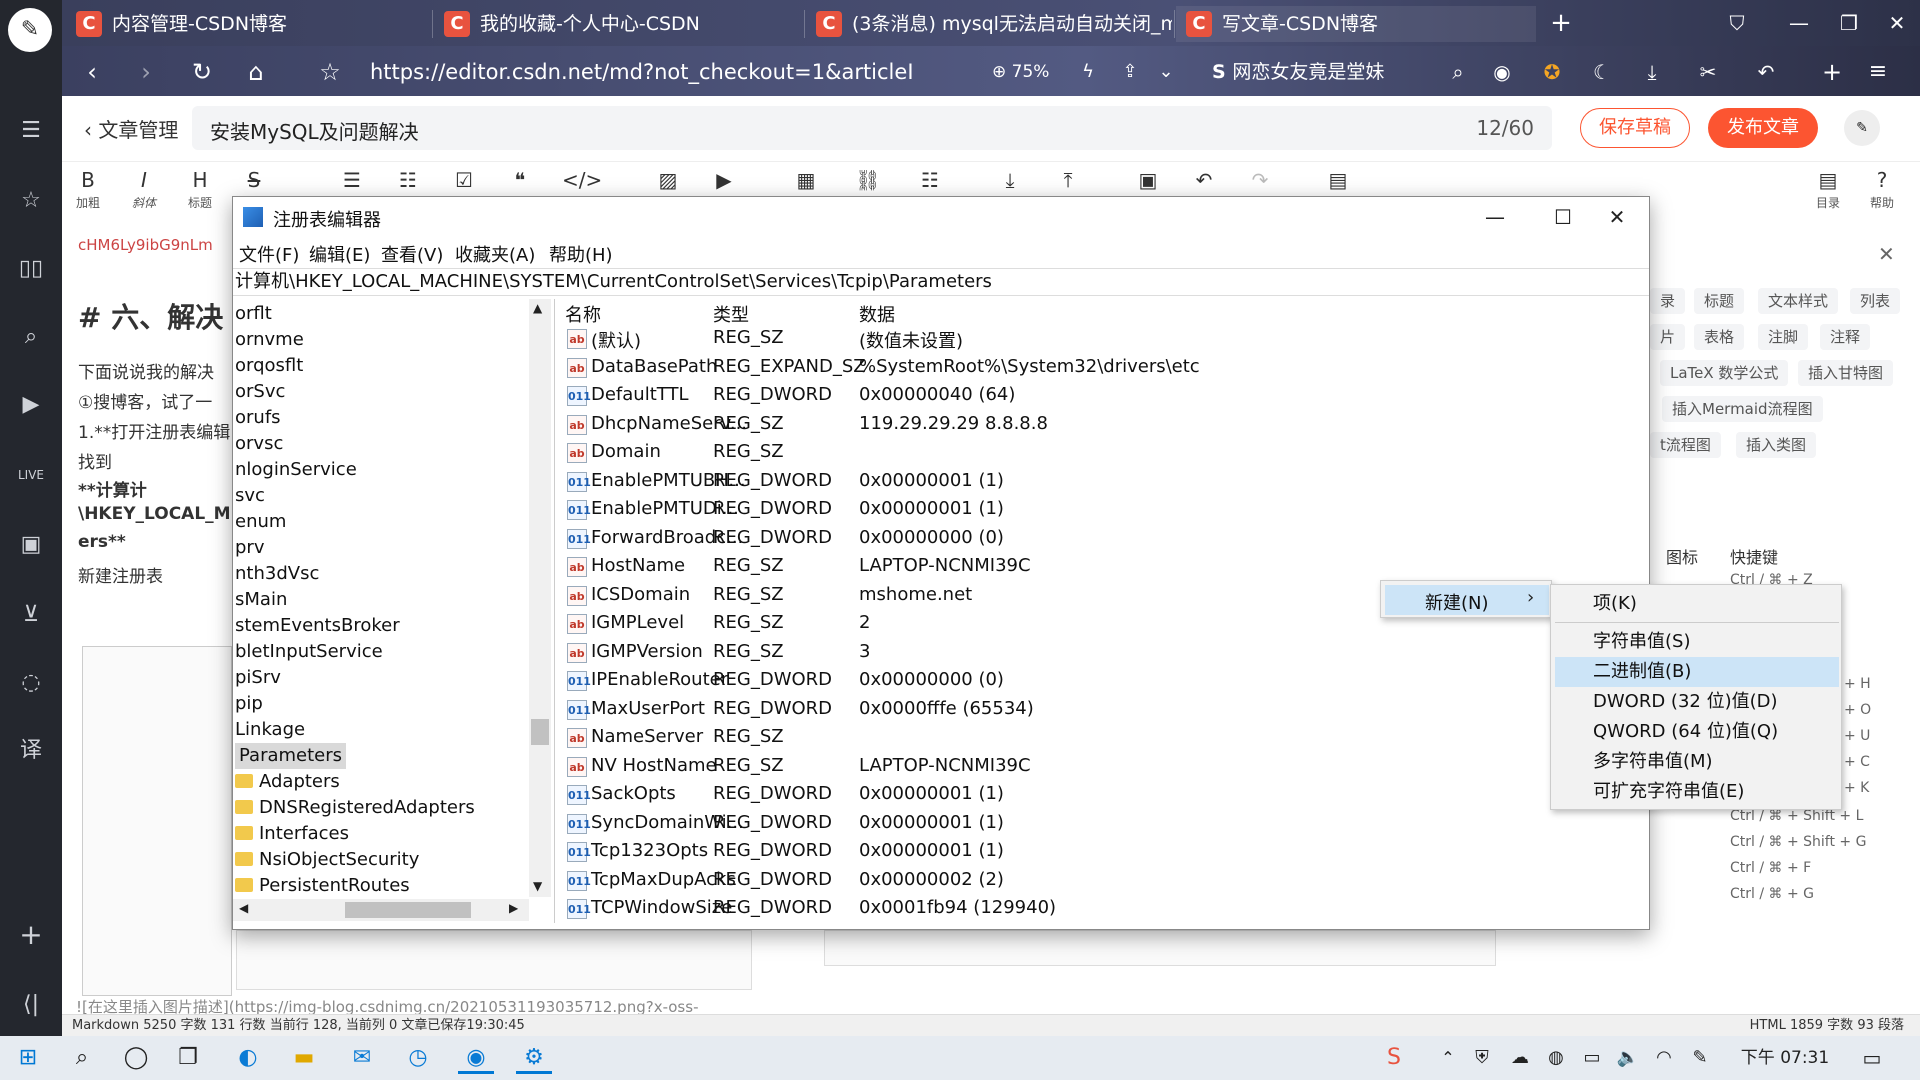 The image size is (1920, 1080). I want to click on tree-node: orSvc, so click(260, 392).